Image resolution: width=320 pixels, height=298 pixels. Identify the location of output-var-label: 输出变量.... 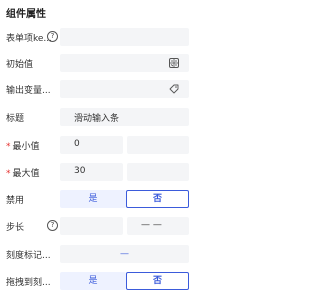
(28, 91).